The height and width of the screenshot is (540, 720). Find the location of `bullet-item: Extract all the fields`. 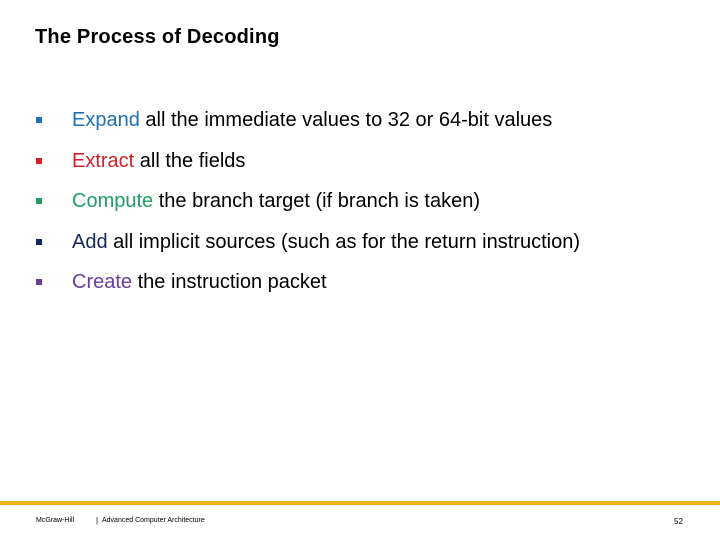

bullet-item: Extract all the fields is located at coordinates (360, 165).